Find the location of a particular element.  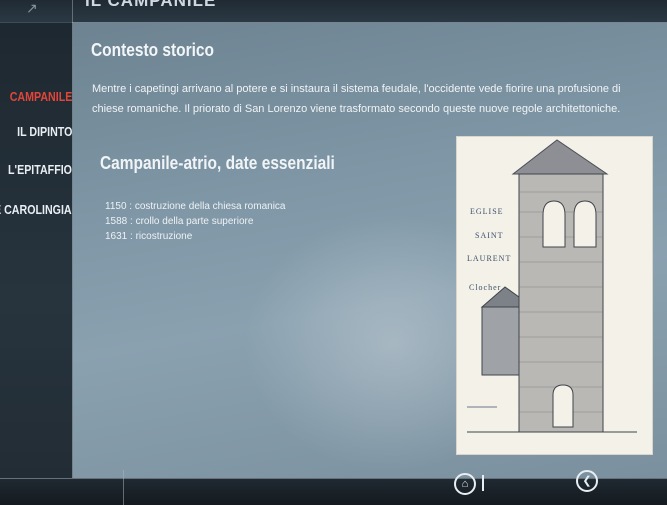

back-icon: ❮ is located at coordinates (587, 481).